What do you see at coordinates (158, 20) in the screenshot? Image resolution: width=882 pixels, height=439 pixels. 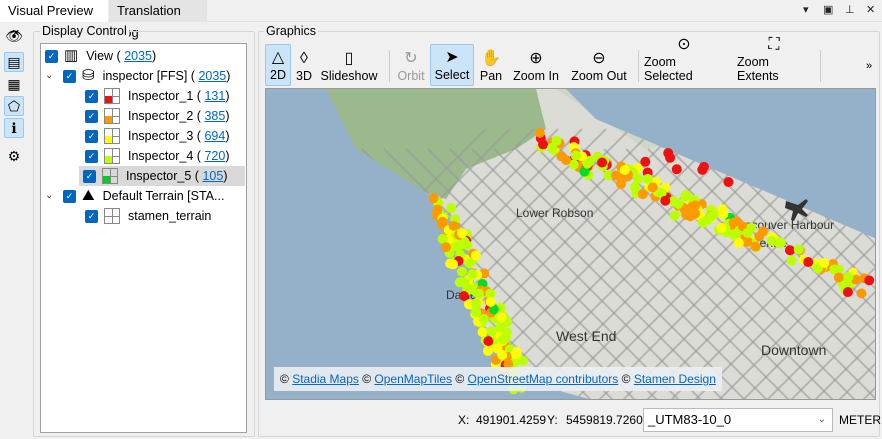 I see `tab-translation-log: Translation Log` at bounding box center [158, 20].